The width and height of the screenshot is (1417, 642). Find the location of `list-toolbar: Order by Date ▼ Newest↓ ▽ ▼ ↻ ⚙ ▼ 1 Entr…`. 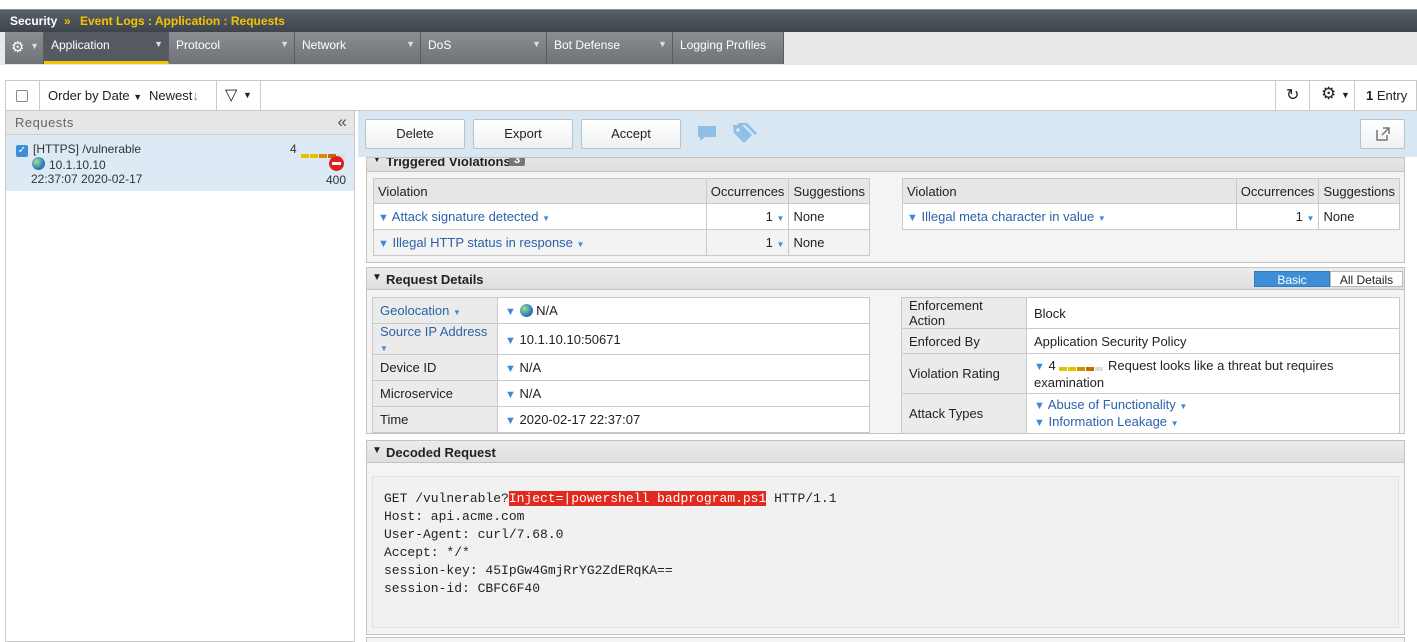

list-toolbar: Order by Date ▼ Newest↓ ▽ ▼ ↻ ⚙ ▼ 1 Entr… is located at coordinates (711, 95).